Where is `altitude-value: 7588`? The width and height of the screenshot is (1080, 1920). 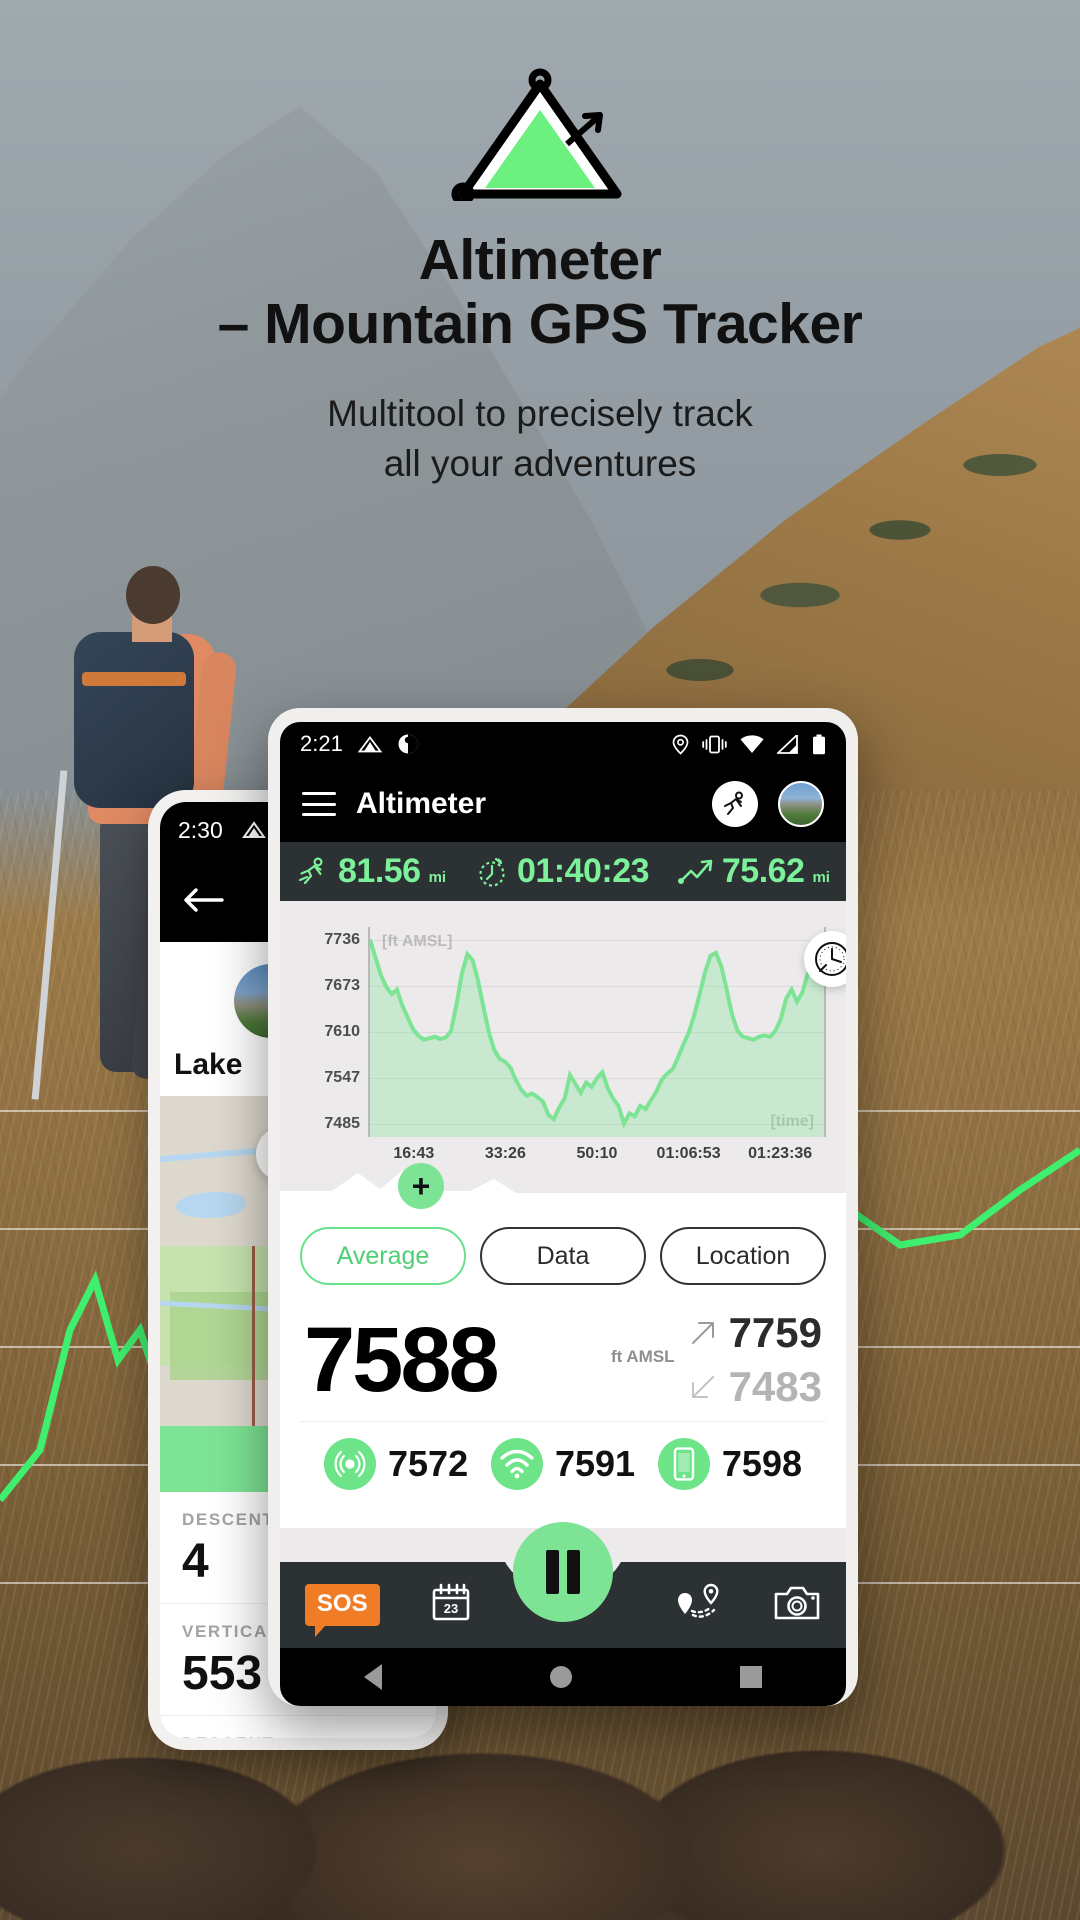 altitude-value: 7588 is located at coordinates (402, 1360).